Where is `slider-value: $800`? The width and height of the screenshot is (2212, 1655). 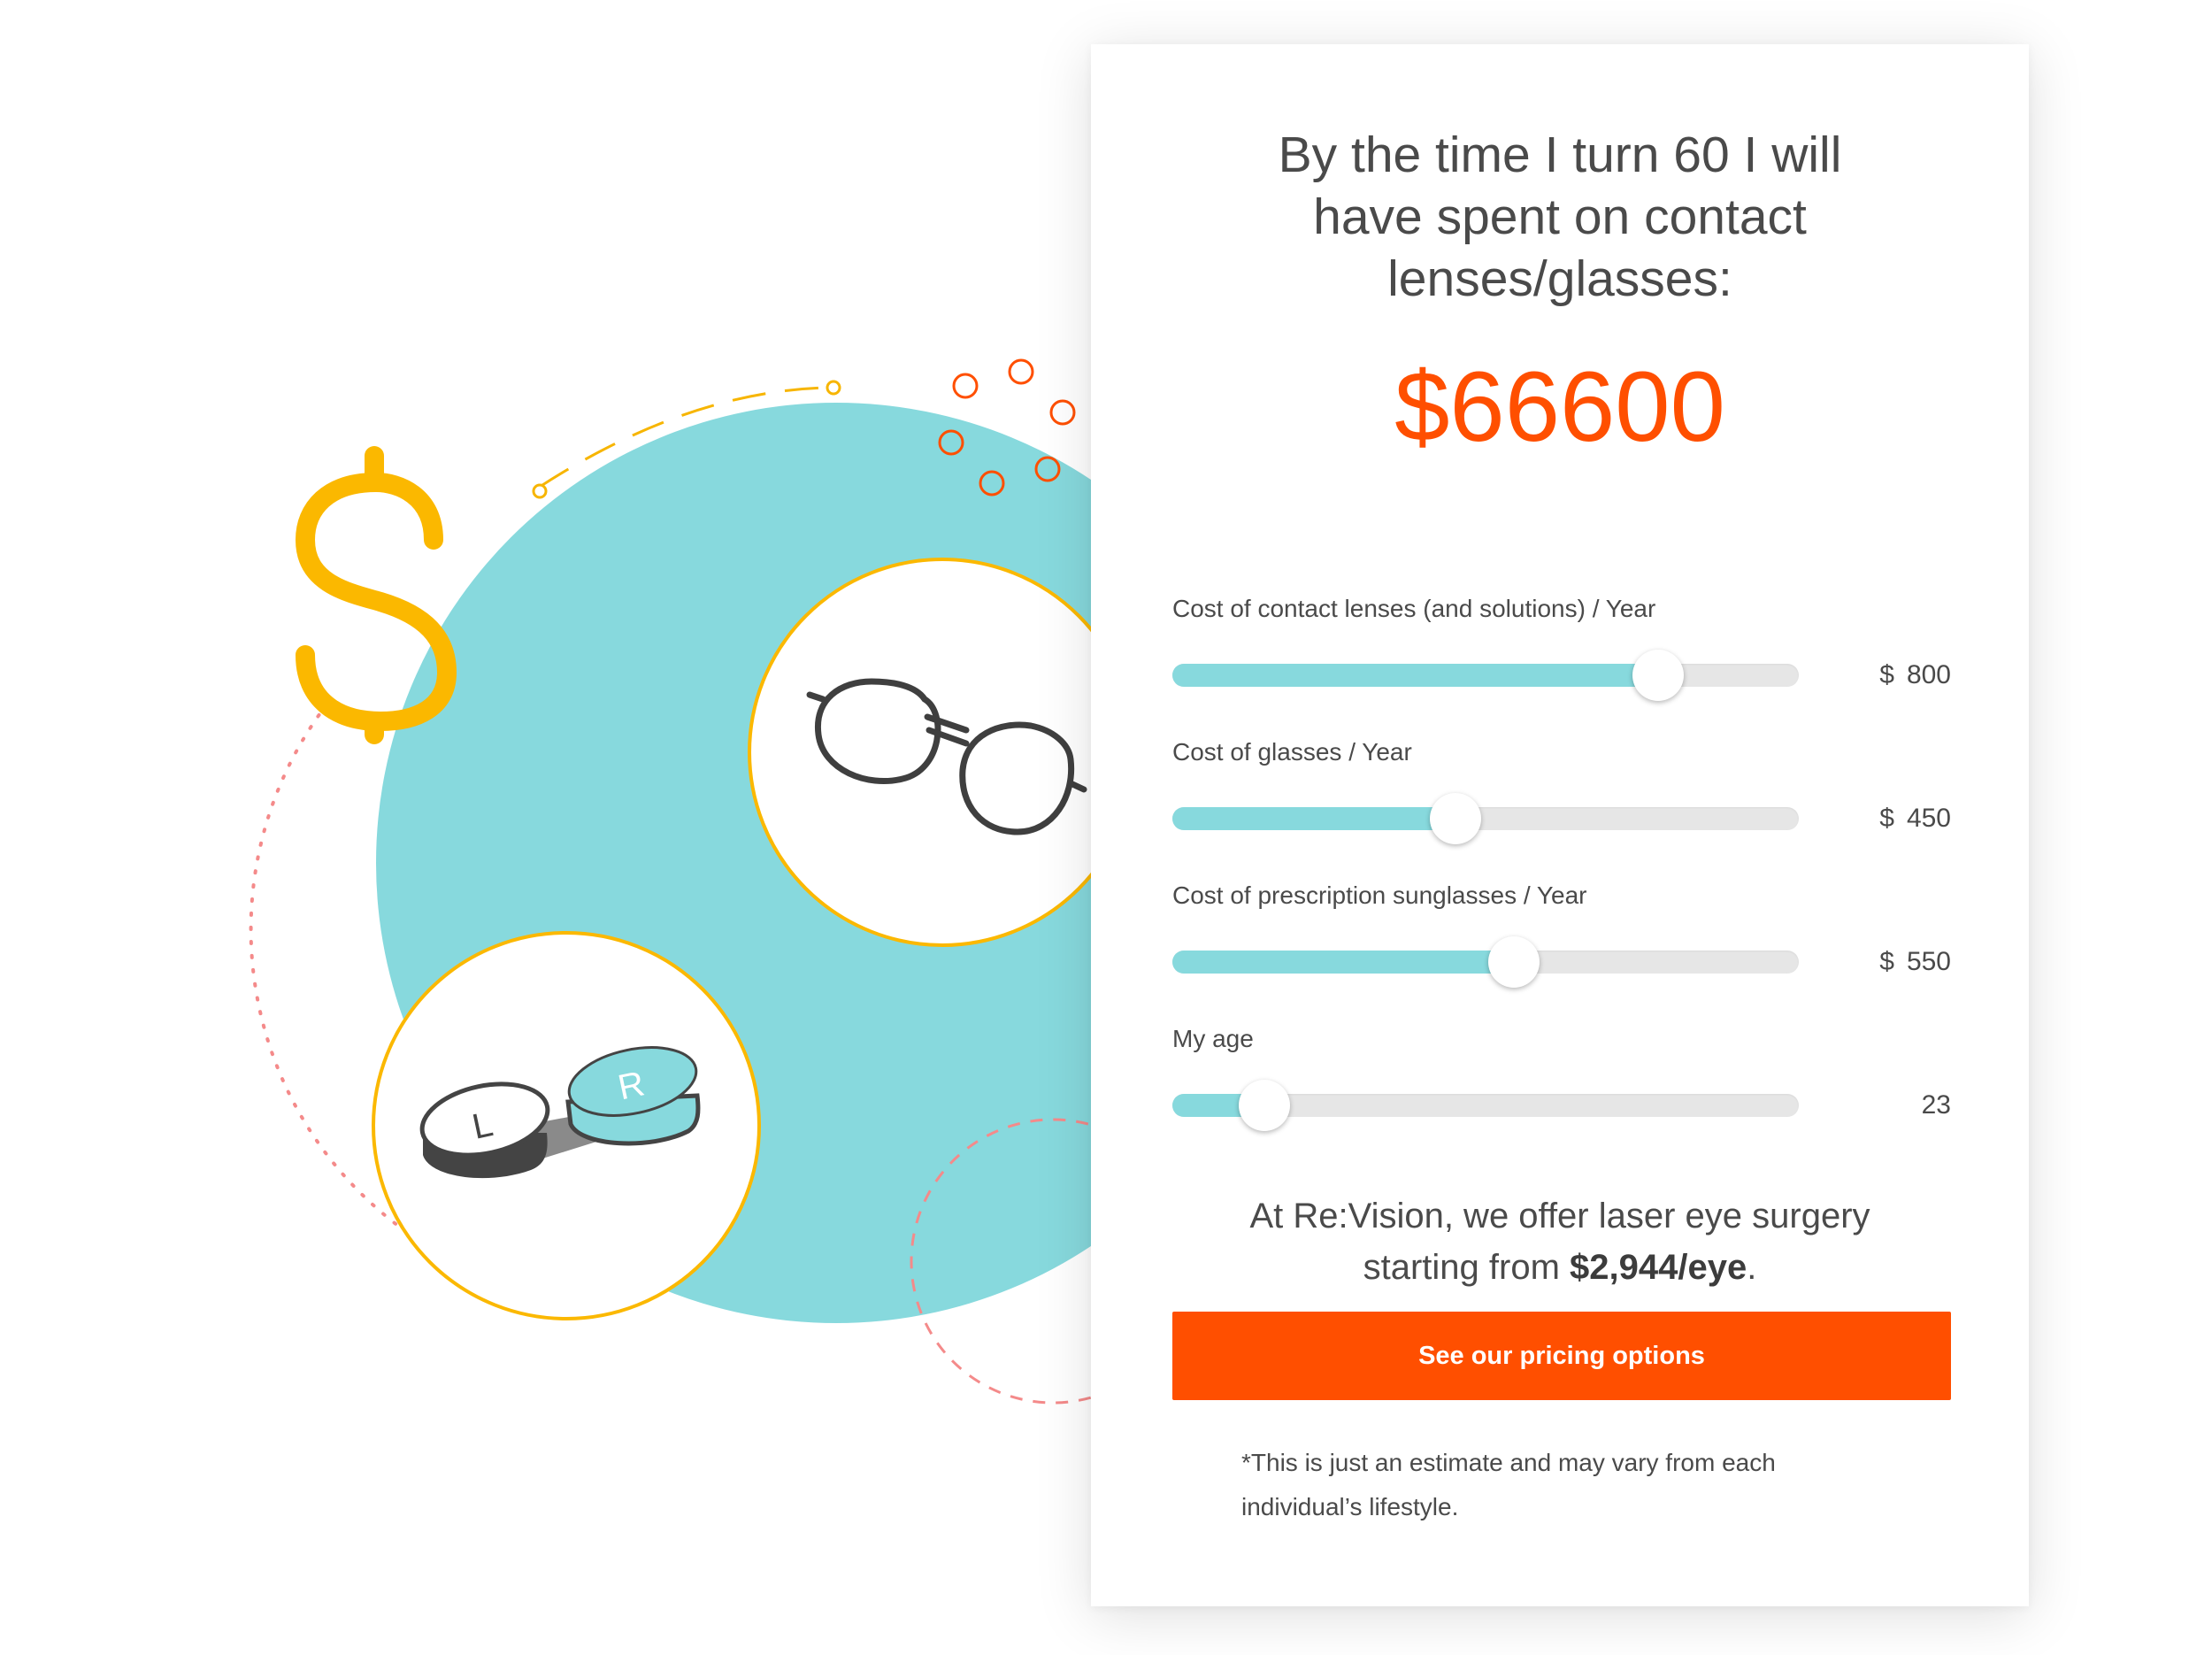
slider-value: $800 is located at coordinates (1915, 675).